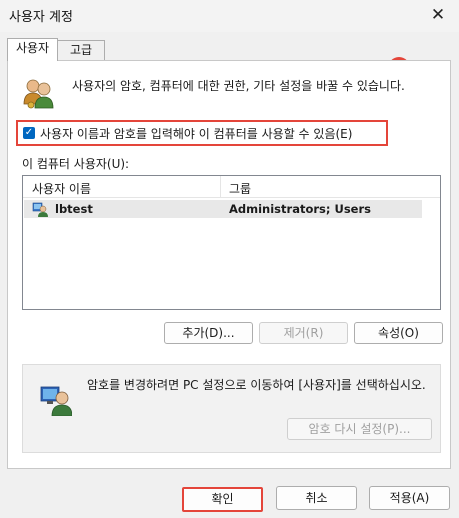  What do you see at coordinates (32, 49) in the screenshot?
I see `tab-users: 사용자` at bounding box center [32, 49].